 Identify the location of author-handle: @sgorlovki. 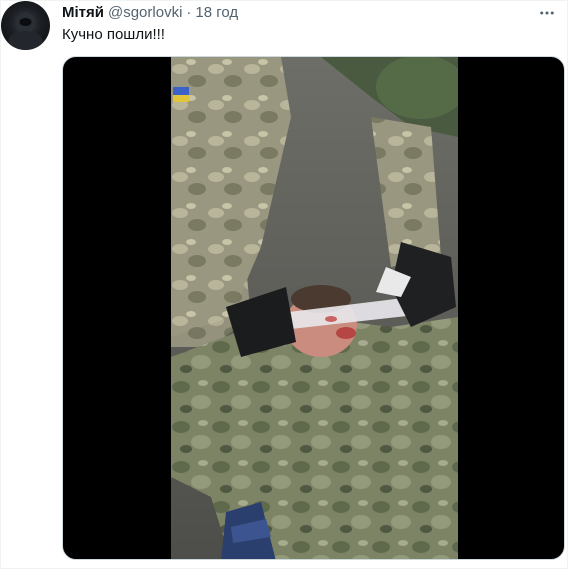
(145, 13).